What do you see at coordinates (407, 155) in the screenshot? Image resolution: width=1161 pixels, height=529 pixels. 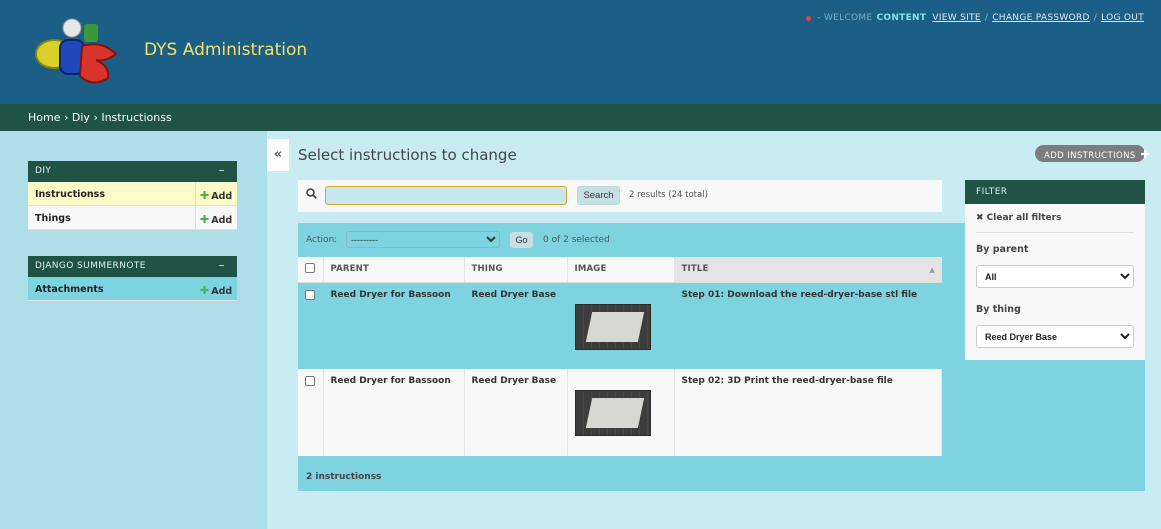 I see `page-title: Select instructions to change` at bounding box center [407, 155].